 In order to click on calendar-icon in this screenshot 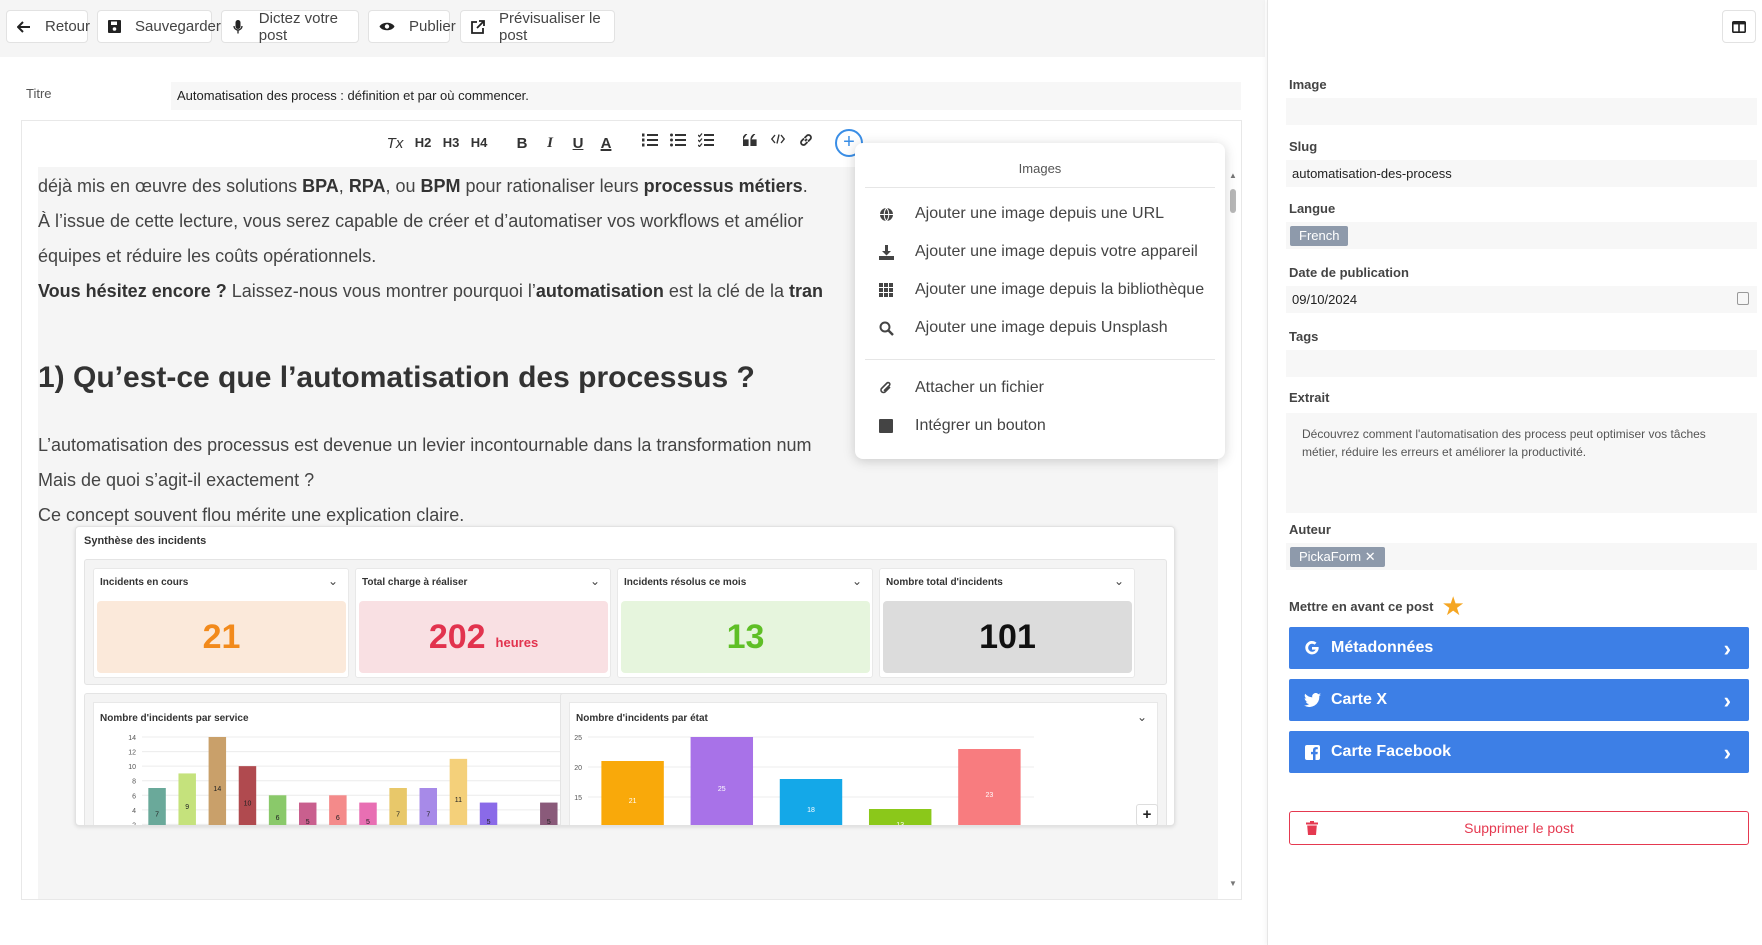, I will do `click(1743, 298)`.